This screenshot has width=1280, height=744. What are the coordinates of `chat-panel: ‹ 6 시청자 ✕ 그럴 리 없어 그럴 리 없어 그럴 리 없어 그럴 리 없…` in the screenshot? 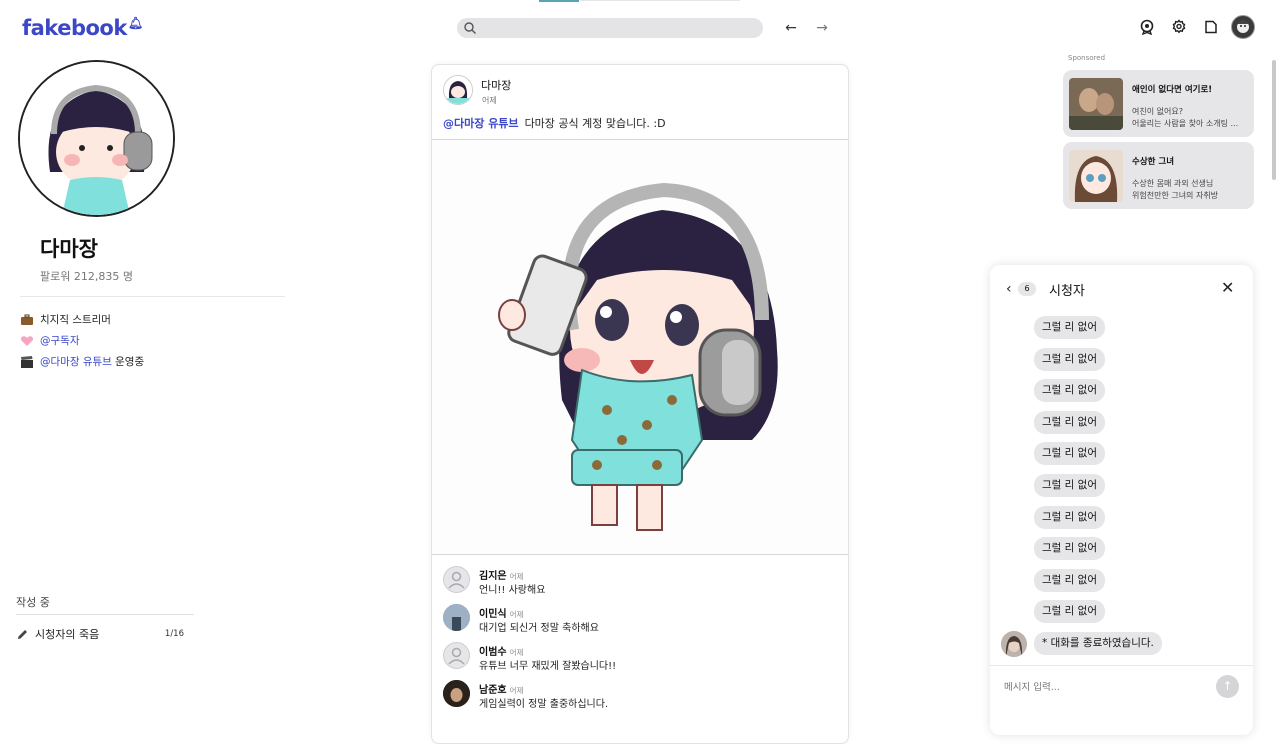 It's located at (1121, 500).